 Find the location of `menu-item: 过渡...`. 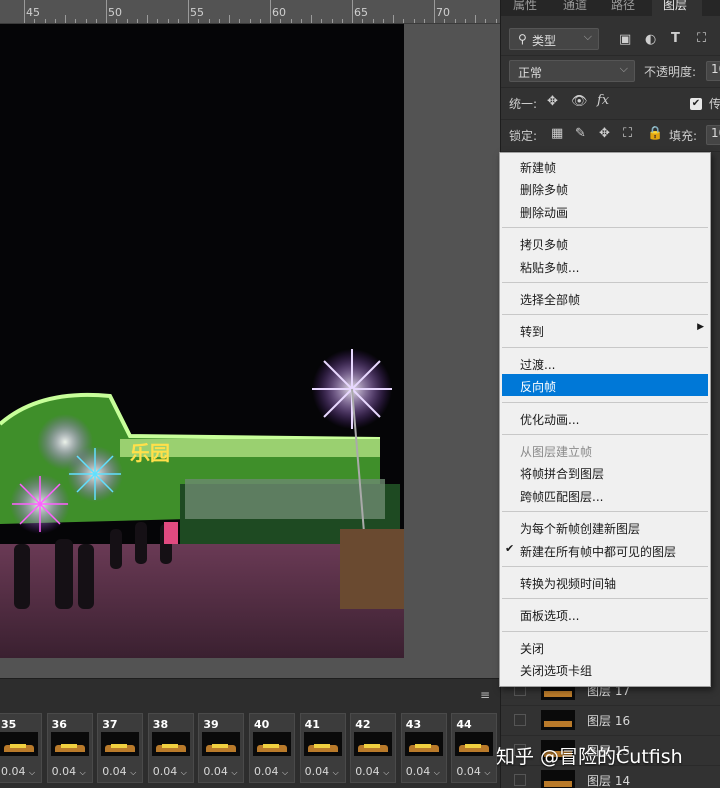

menu-item: 过渡... is located at coordinates (605, 363).